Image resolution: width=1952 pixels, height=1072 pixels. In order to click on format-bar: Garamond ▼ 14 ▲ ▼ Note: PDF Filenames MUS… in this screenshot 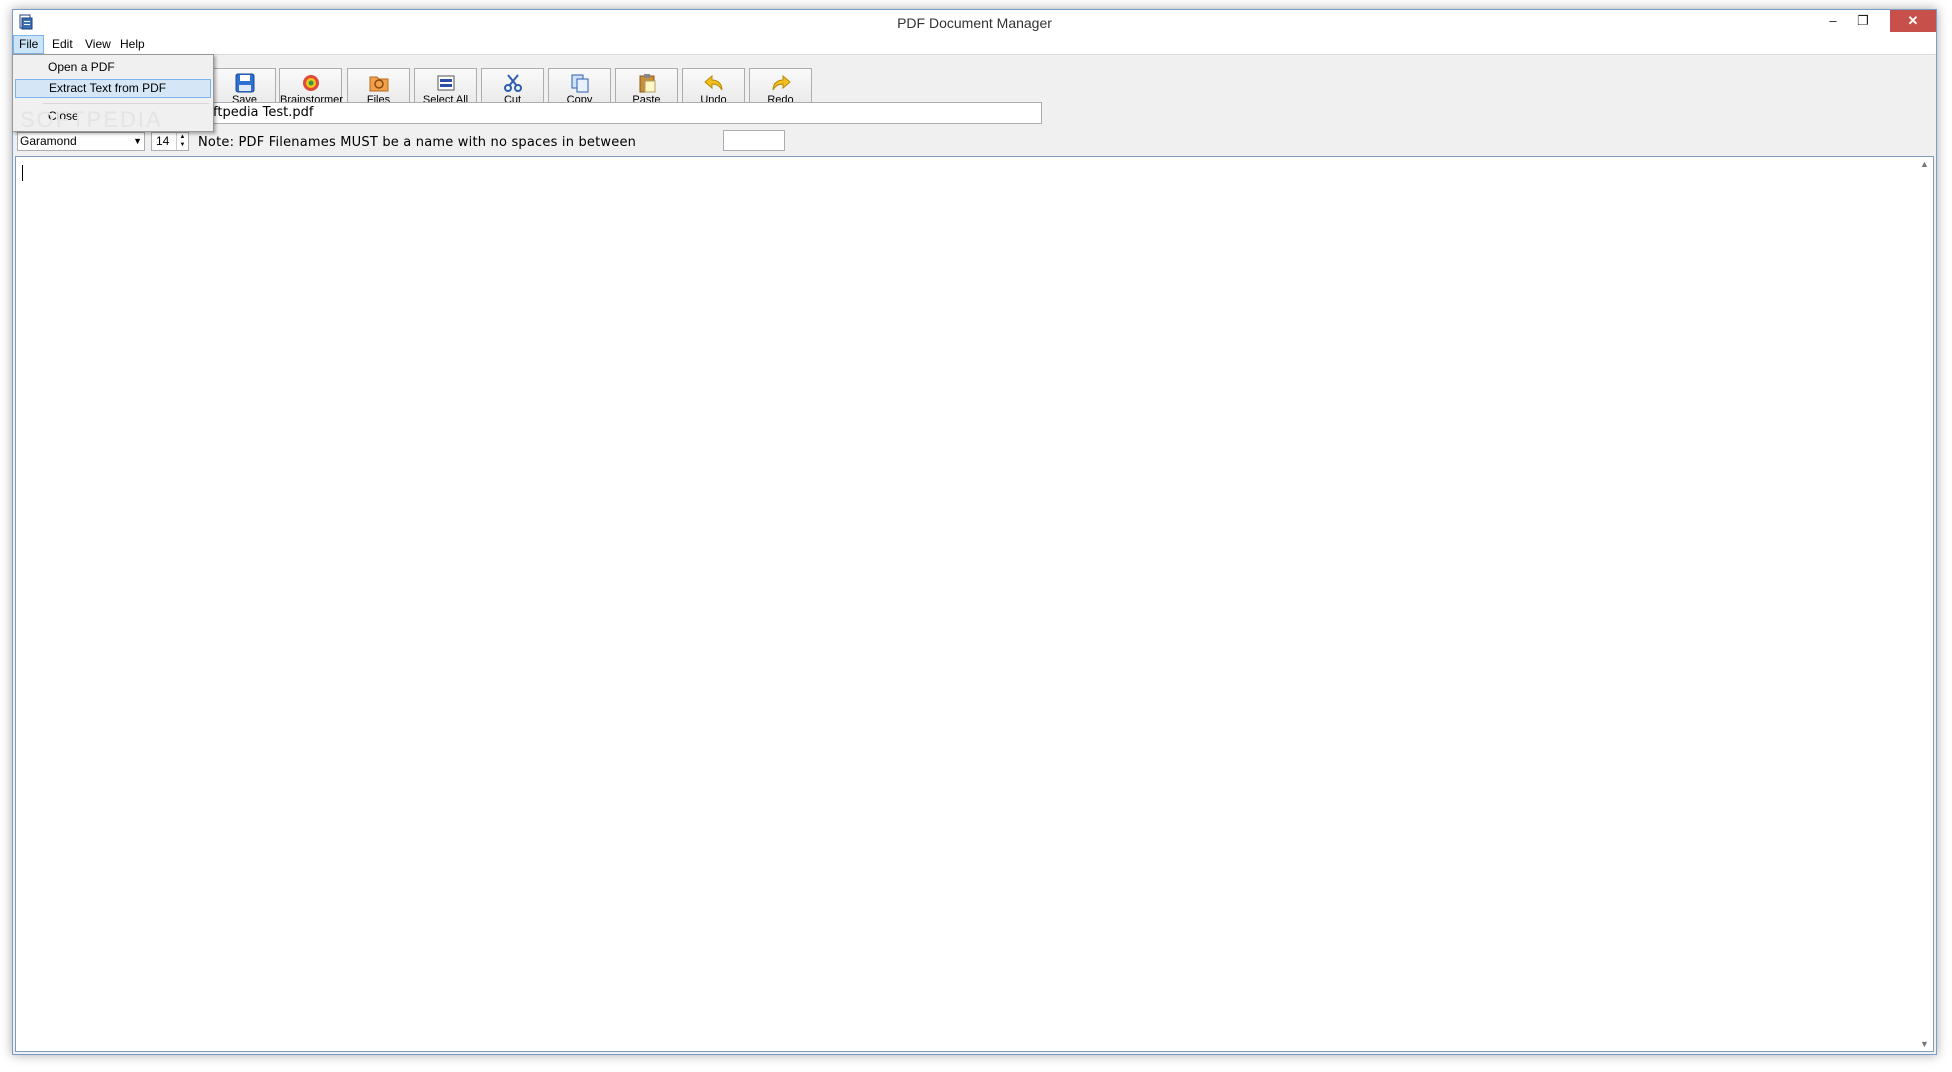, I will do `click(974, 141)`.